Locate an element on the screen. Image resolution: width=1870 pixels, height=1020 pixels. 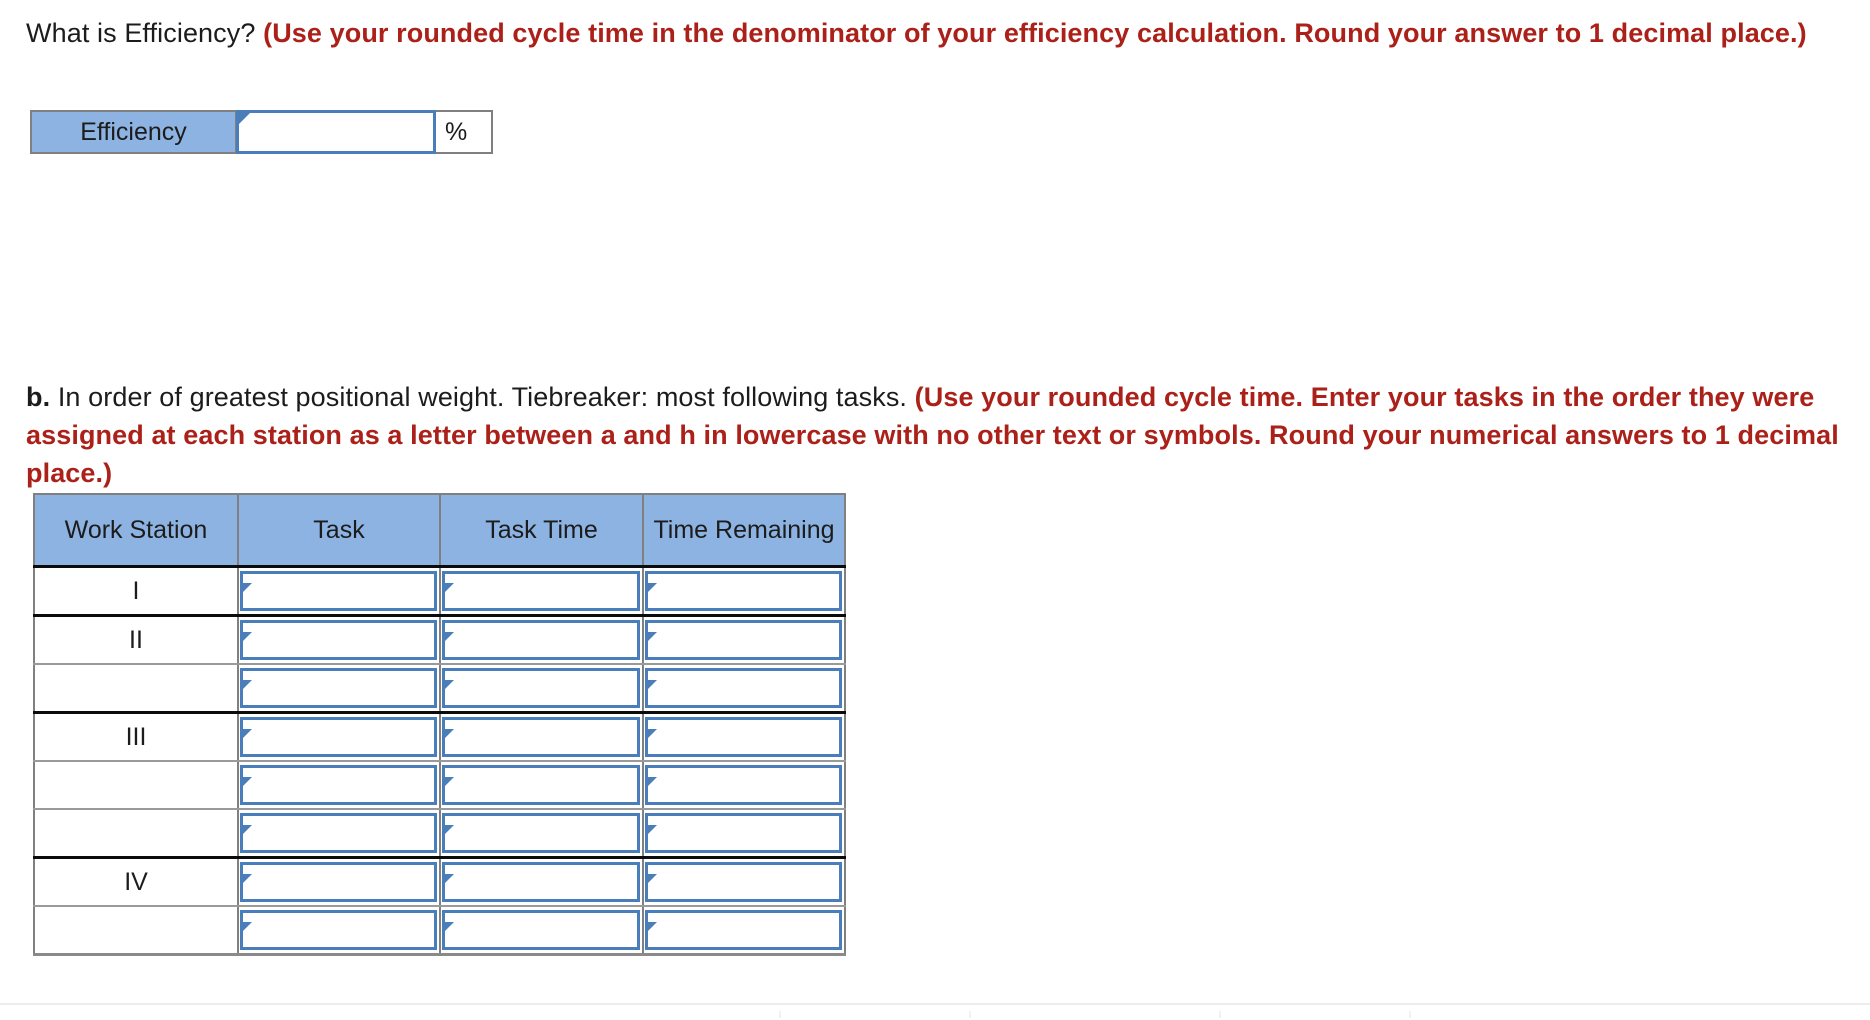
efficiency-answer-row: Efficiency % is located at coordinates (261, 132).